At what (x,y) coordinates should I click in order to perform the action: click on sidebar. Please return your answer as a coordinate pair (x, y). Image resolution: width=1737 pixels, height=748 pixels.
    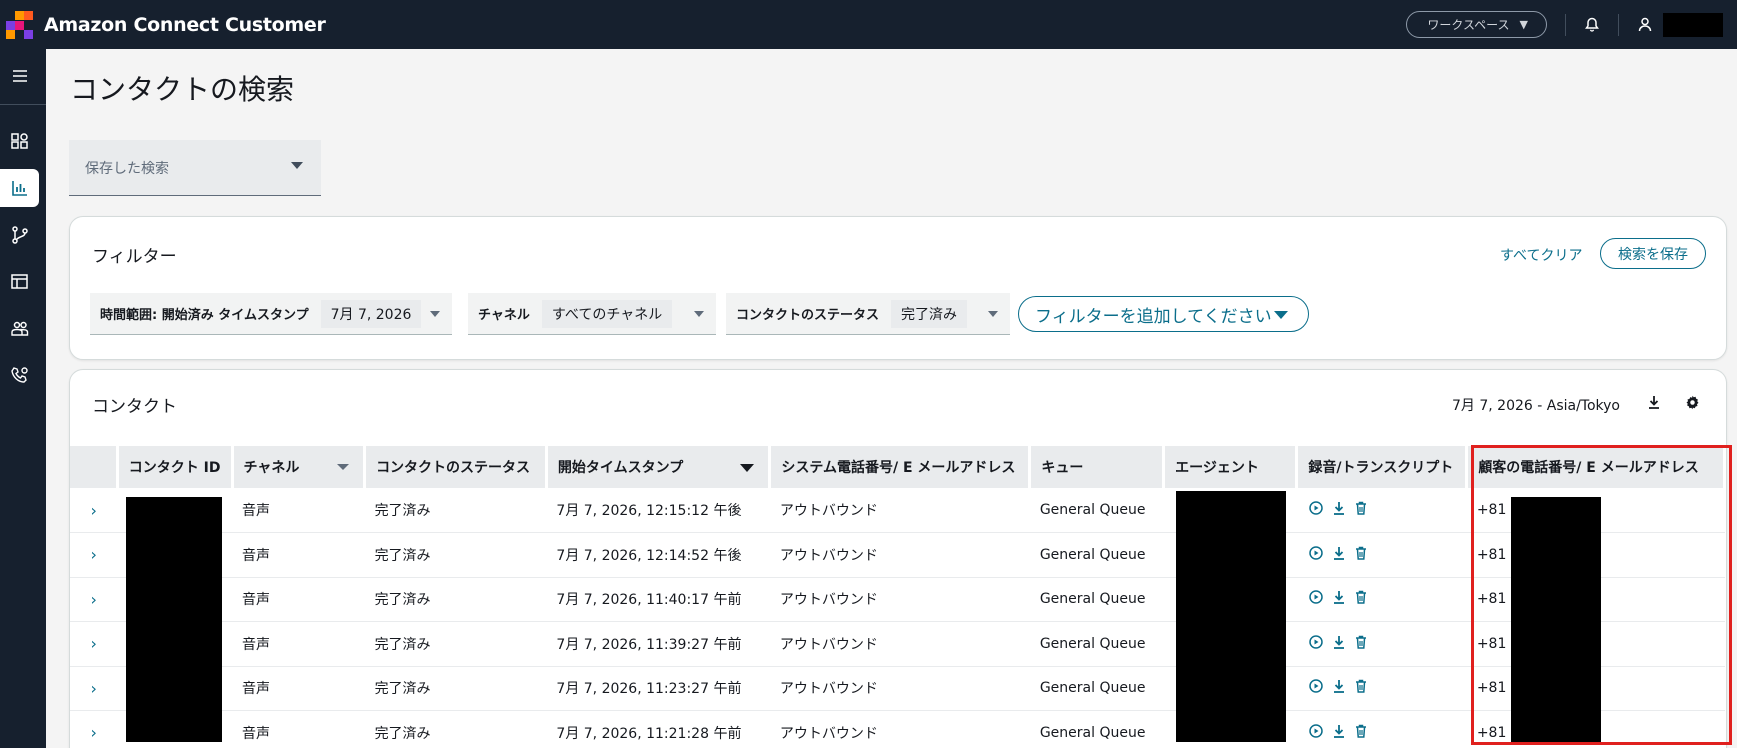
    Looking at the image, I should click on (23, 398).